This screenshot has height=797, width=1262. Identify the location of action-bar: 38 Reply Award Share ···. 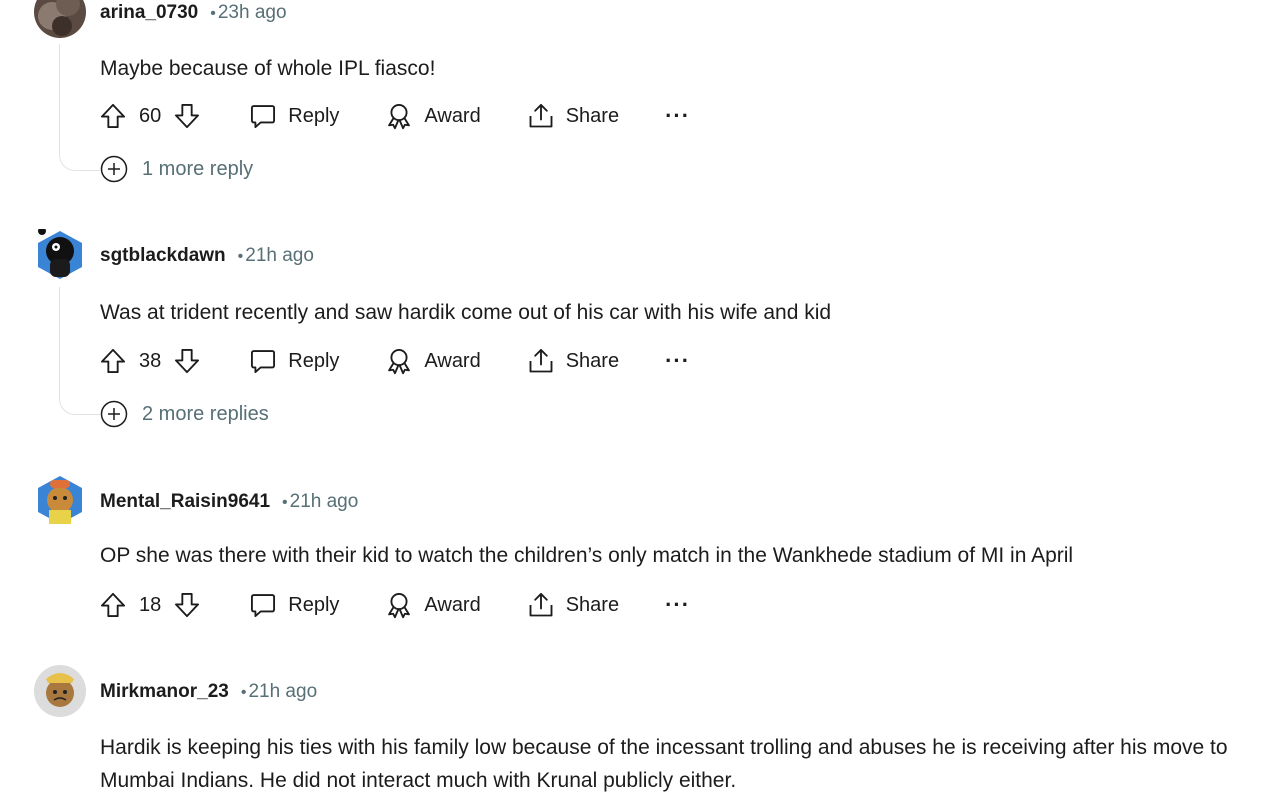
(394, 361).